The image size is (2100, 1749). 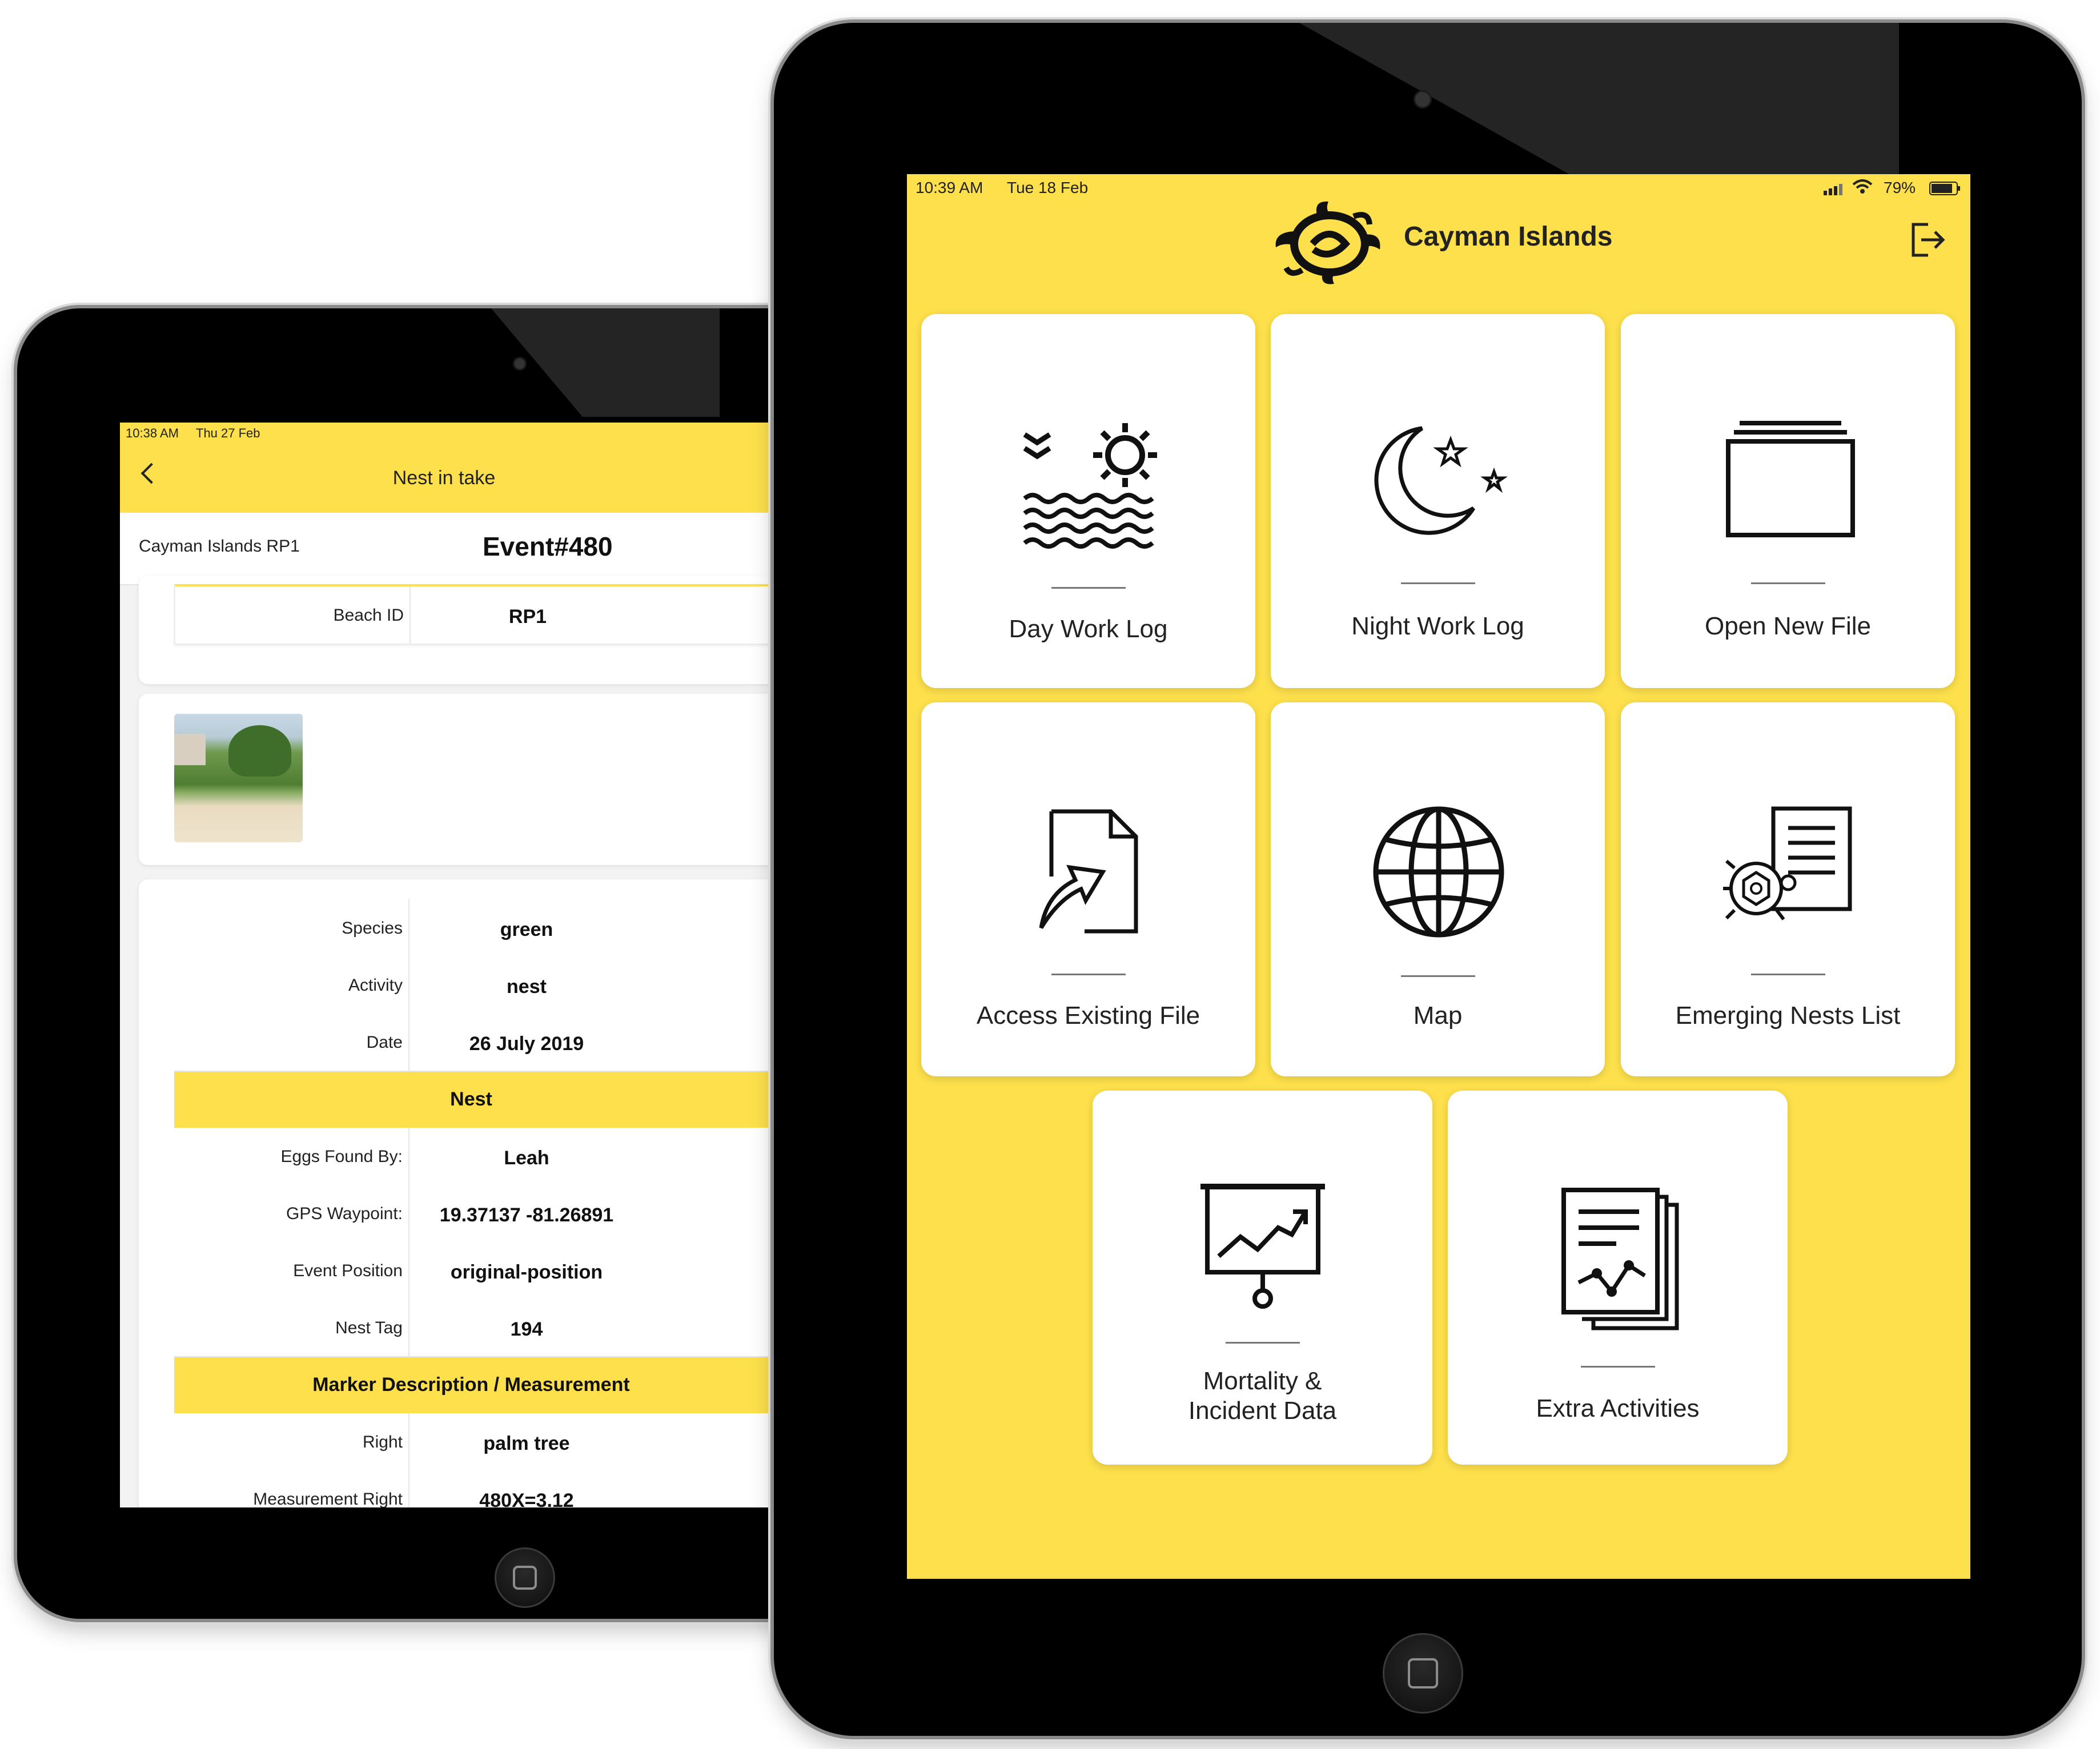 What do you see at coordinates (369, 615) in the screenshot?
I see `field-label: Beach ID` at bounding box center [369, 615].